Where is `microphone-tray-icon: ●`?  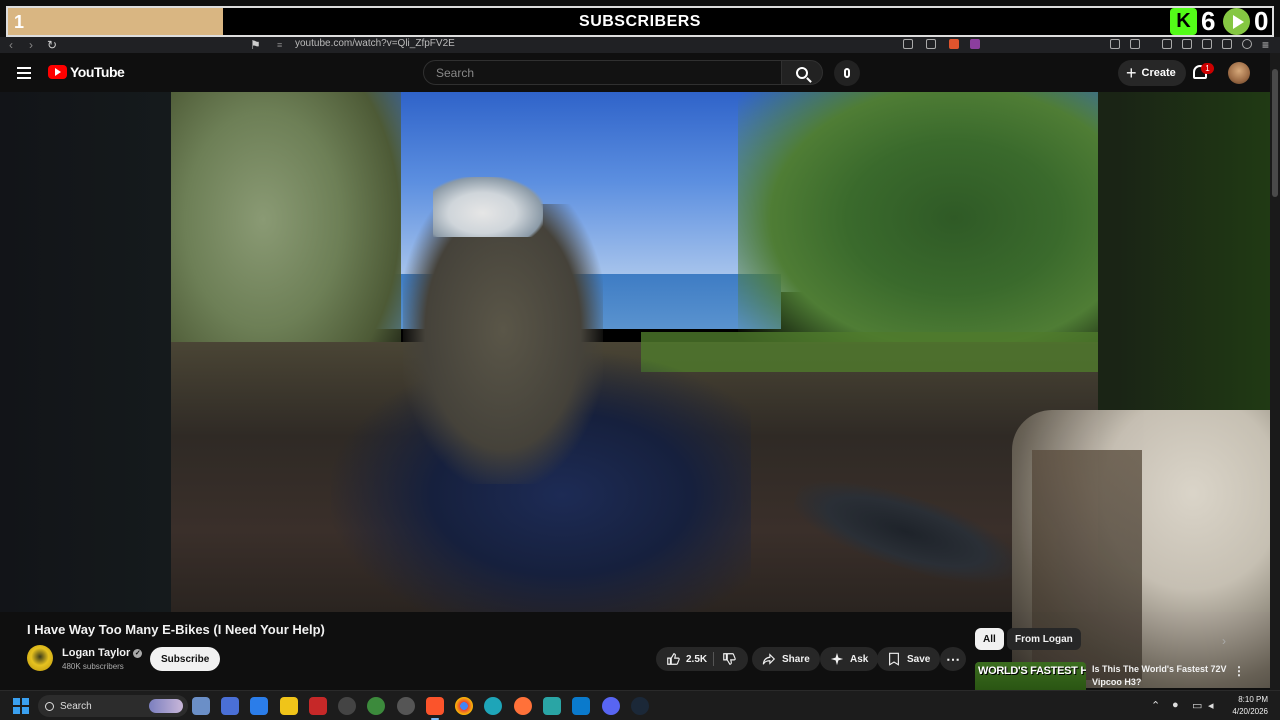 microphone-tray-icon: ● is located at coordinates (1175, 705).